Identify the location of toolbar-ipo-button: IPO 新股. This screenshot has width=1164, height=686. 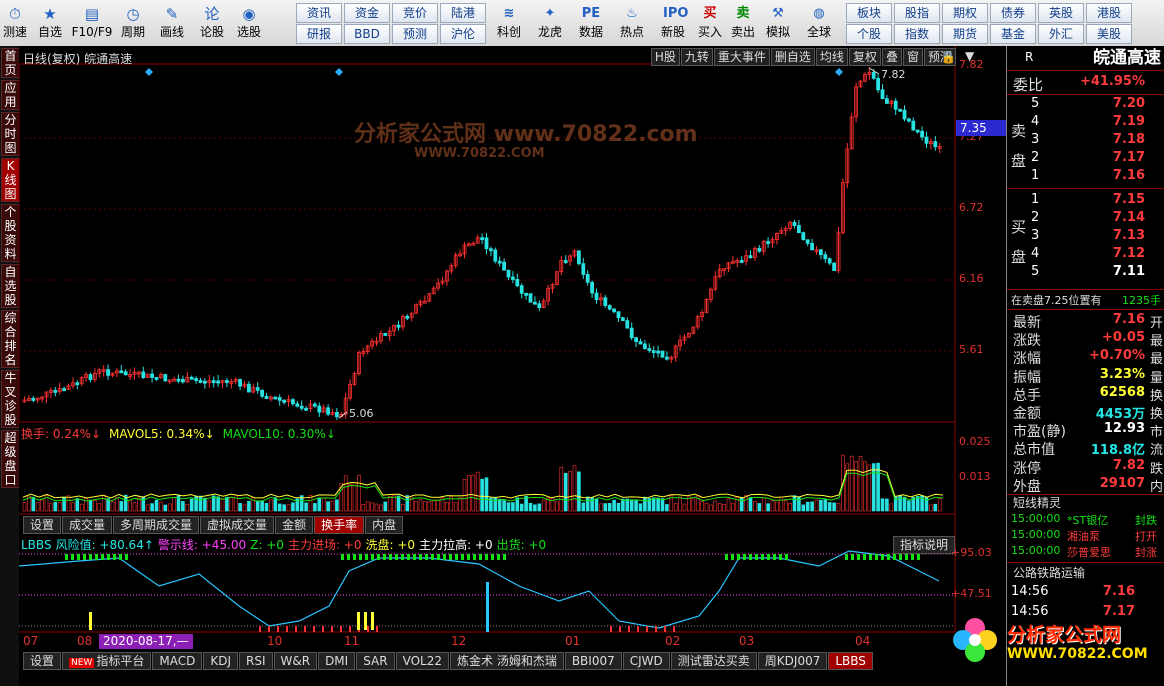
(673, 23).